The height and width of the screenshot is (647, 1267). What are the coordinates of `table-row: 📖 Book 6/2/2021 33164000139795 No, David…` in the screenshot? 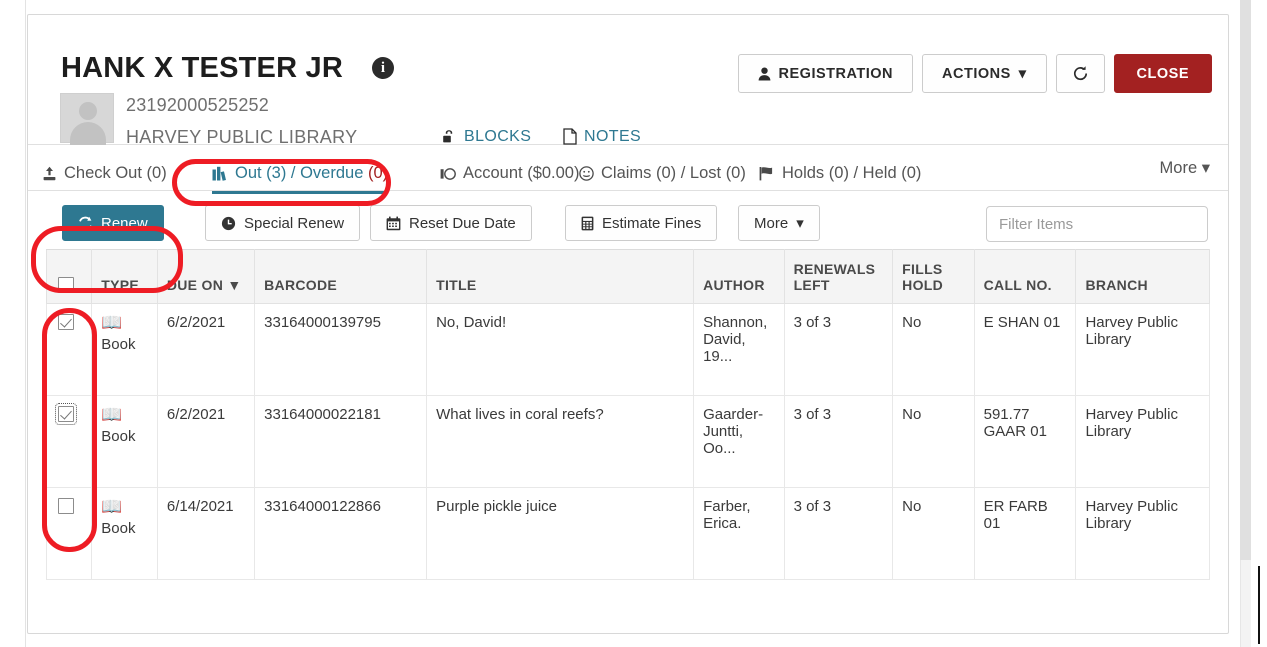 It's located at (627, 349).